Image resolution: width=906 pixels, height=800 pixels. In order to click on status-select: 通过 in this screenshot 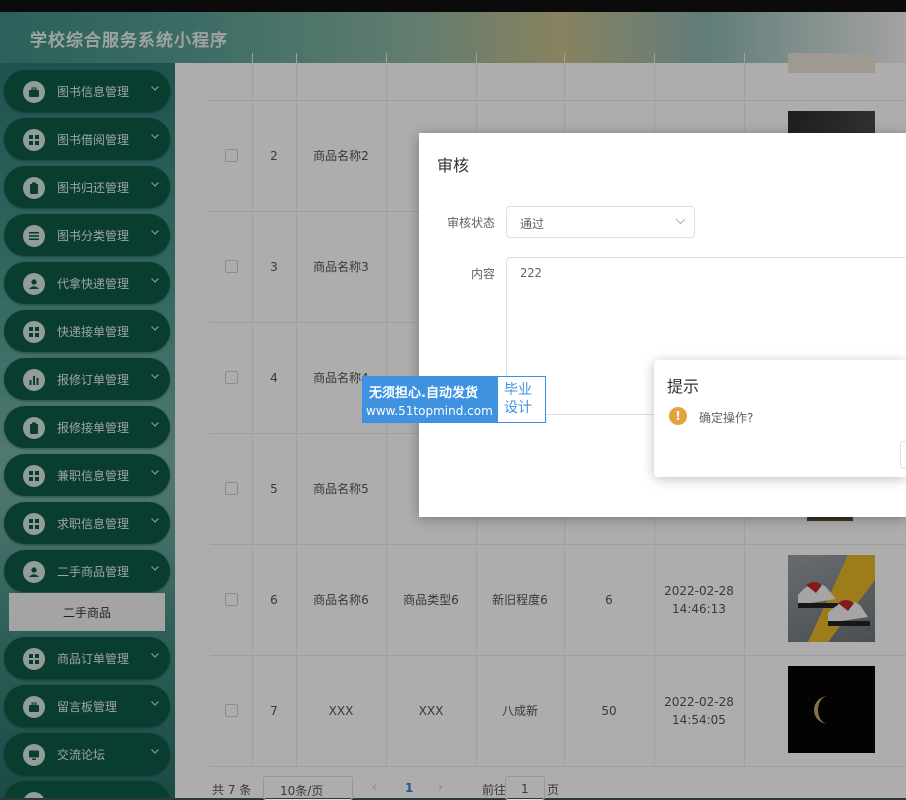, I will do `click(600, 222)`.